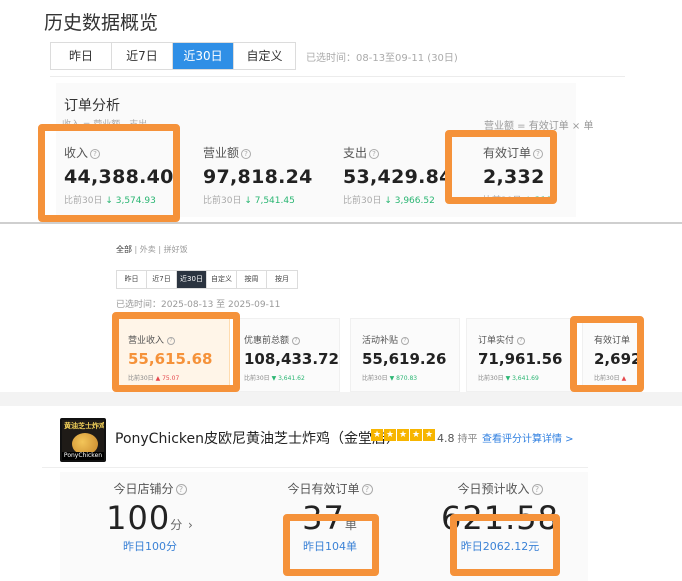  I want to click on metric-value: 71,961.56, so click(520, 359).